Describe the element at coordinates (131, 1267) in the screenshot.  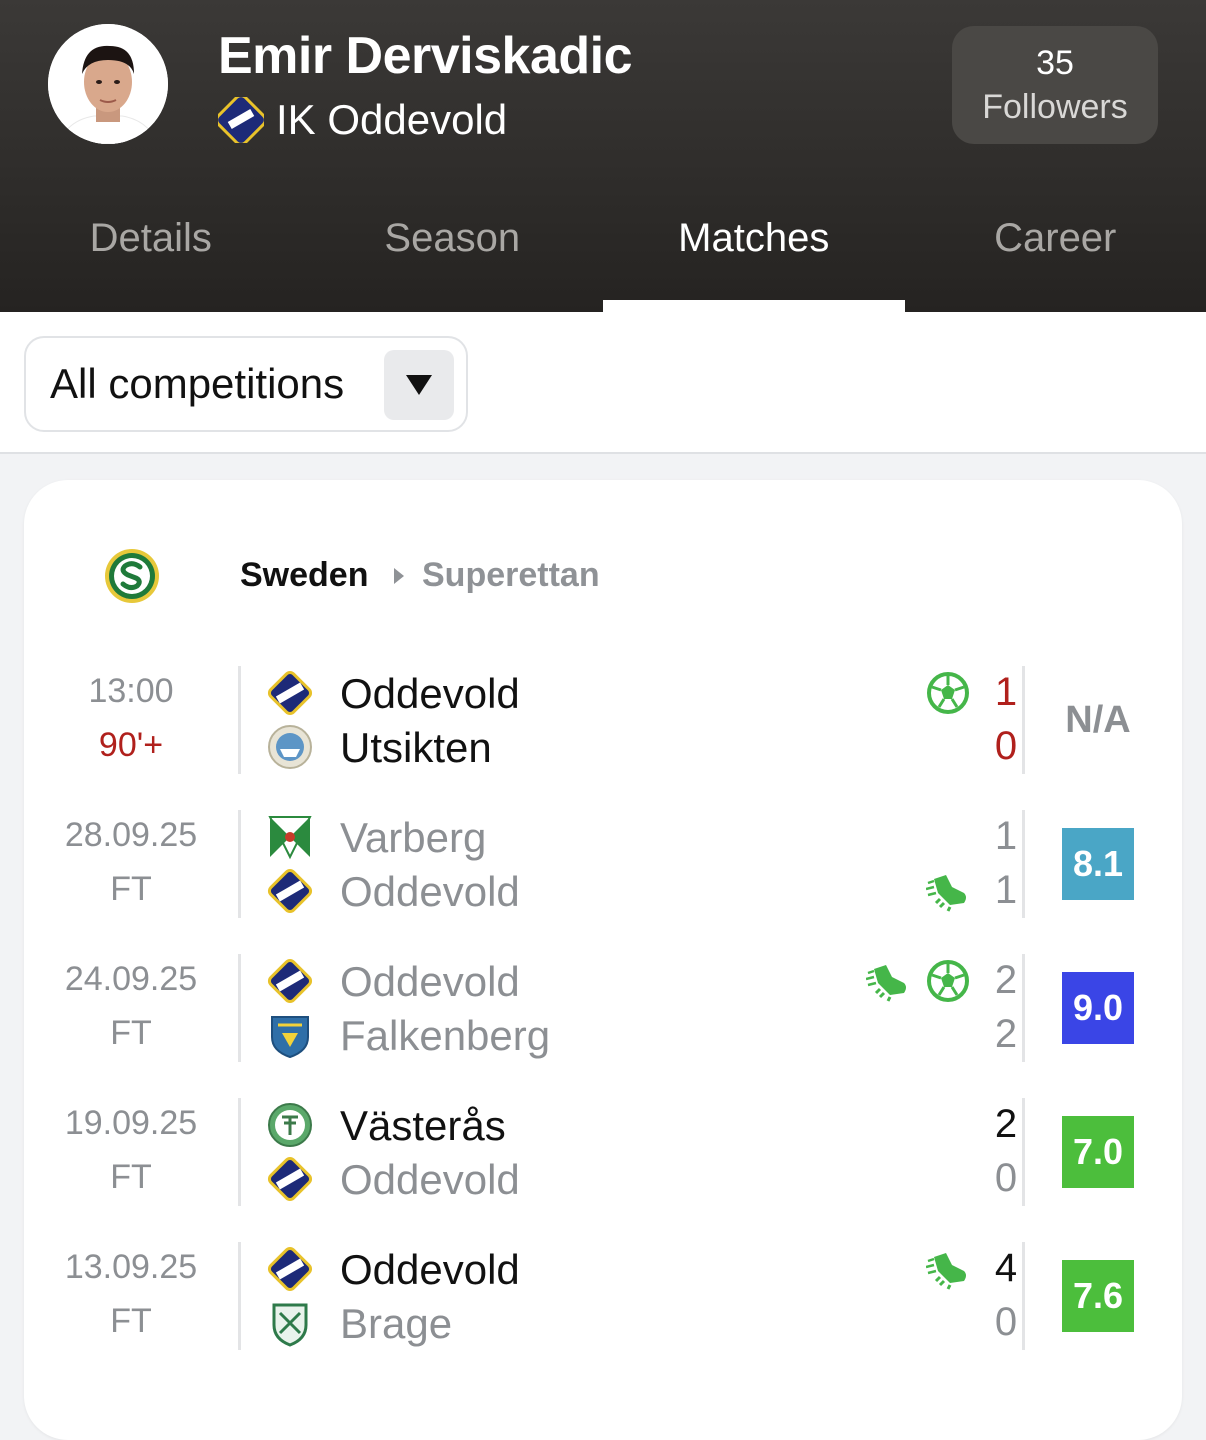
I see `match-date: 13.09.25` at that location.